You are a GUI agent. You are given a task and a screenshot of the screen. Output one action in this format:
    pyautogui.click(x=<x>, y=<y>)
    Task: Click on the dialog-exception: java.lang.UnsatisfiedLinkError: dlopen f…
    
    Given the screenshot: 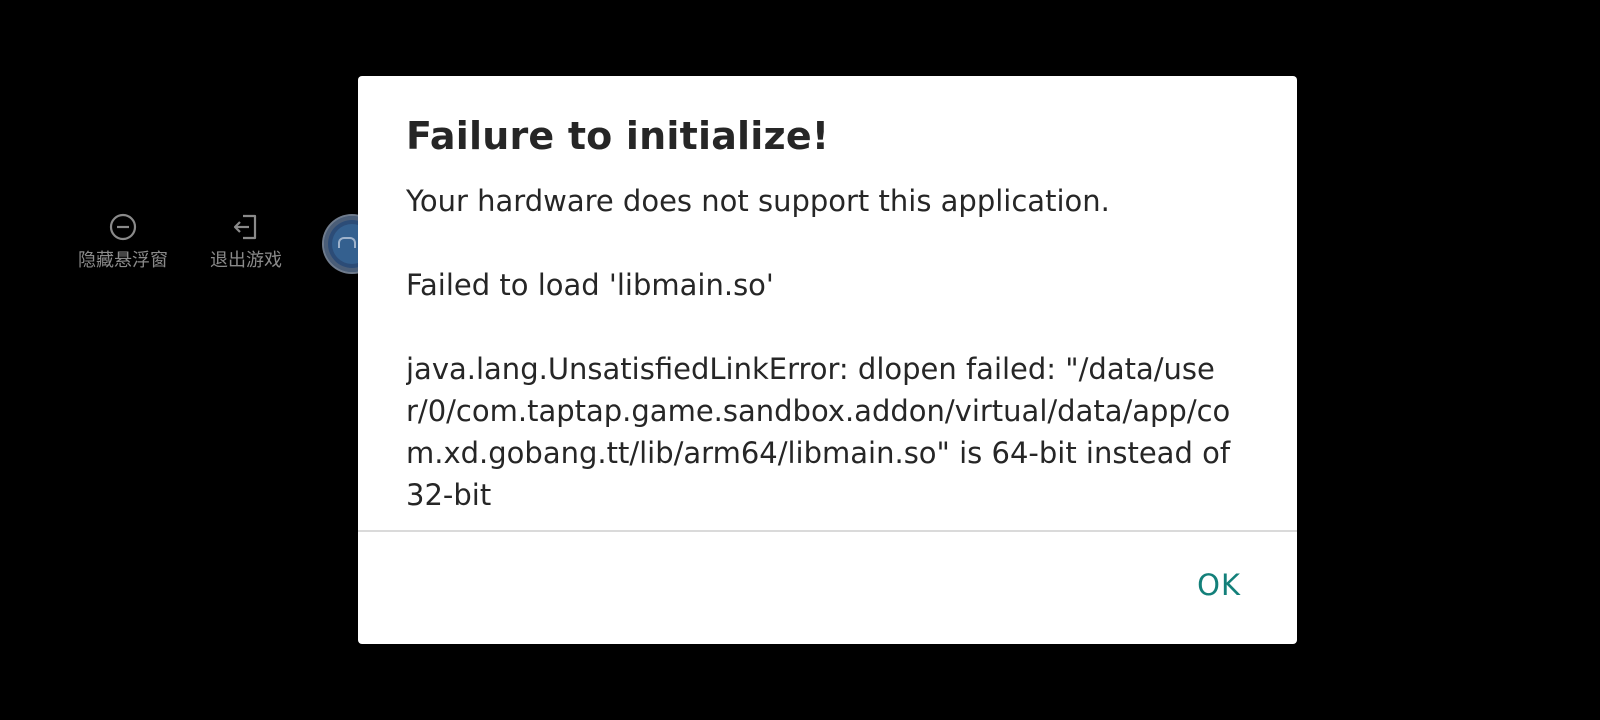 What is the action you would take?
    pyautogui.click(x=818, y=432)
    